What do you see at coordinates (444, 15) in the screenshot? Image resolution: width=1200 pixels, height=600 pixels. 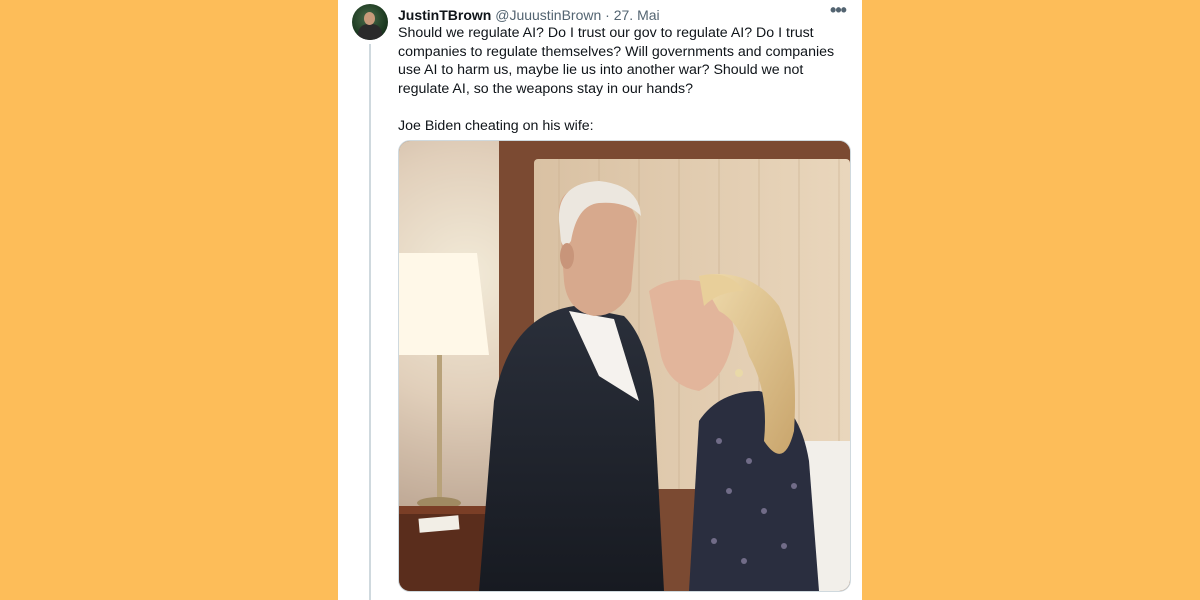 I see `display-name: JustinTBrown` at bounding box center [444, 15].